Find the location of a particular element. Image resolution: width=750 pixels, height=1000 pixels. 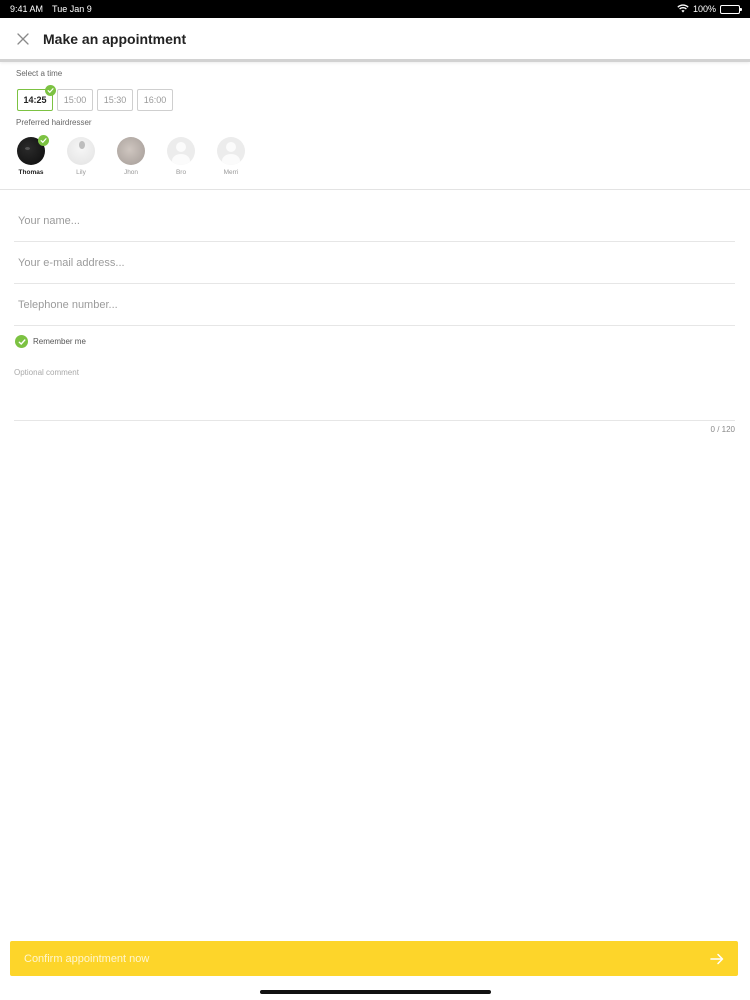

home-indicator is located at coordinates (375, 992).